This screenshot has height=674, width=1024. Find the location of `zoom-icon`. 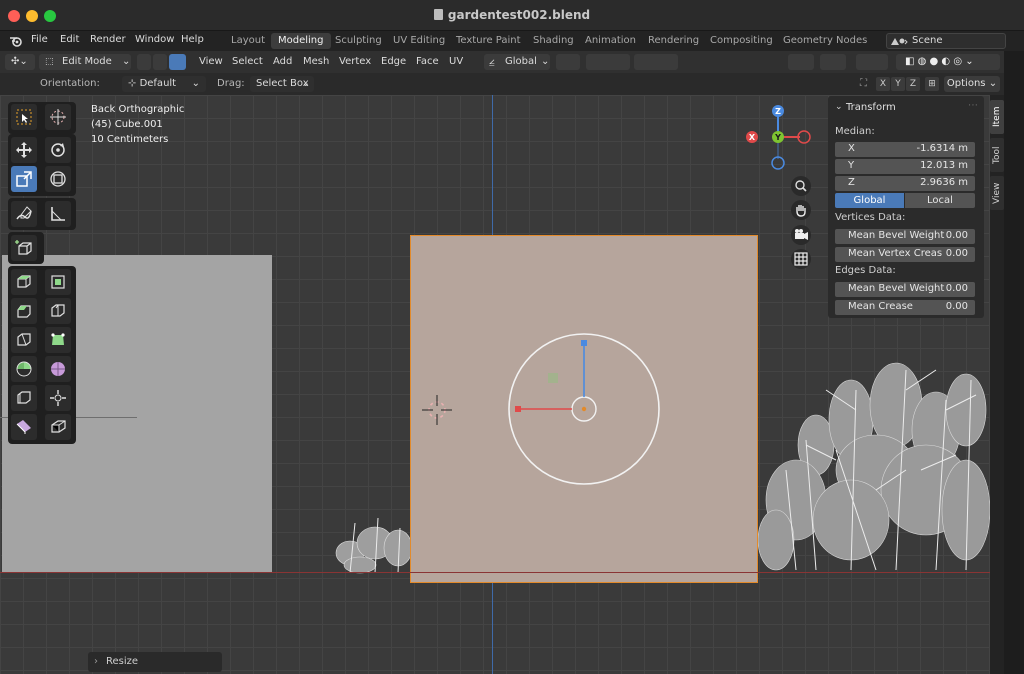

zoom-icon is located at coordinates (801, 186).